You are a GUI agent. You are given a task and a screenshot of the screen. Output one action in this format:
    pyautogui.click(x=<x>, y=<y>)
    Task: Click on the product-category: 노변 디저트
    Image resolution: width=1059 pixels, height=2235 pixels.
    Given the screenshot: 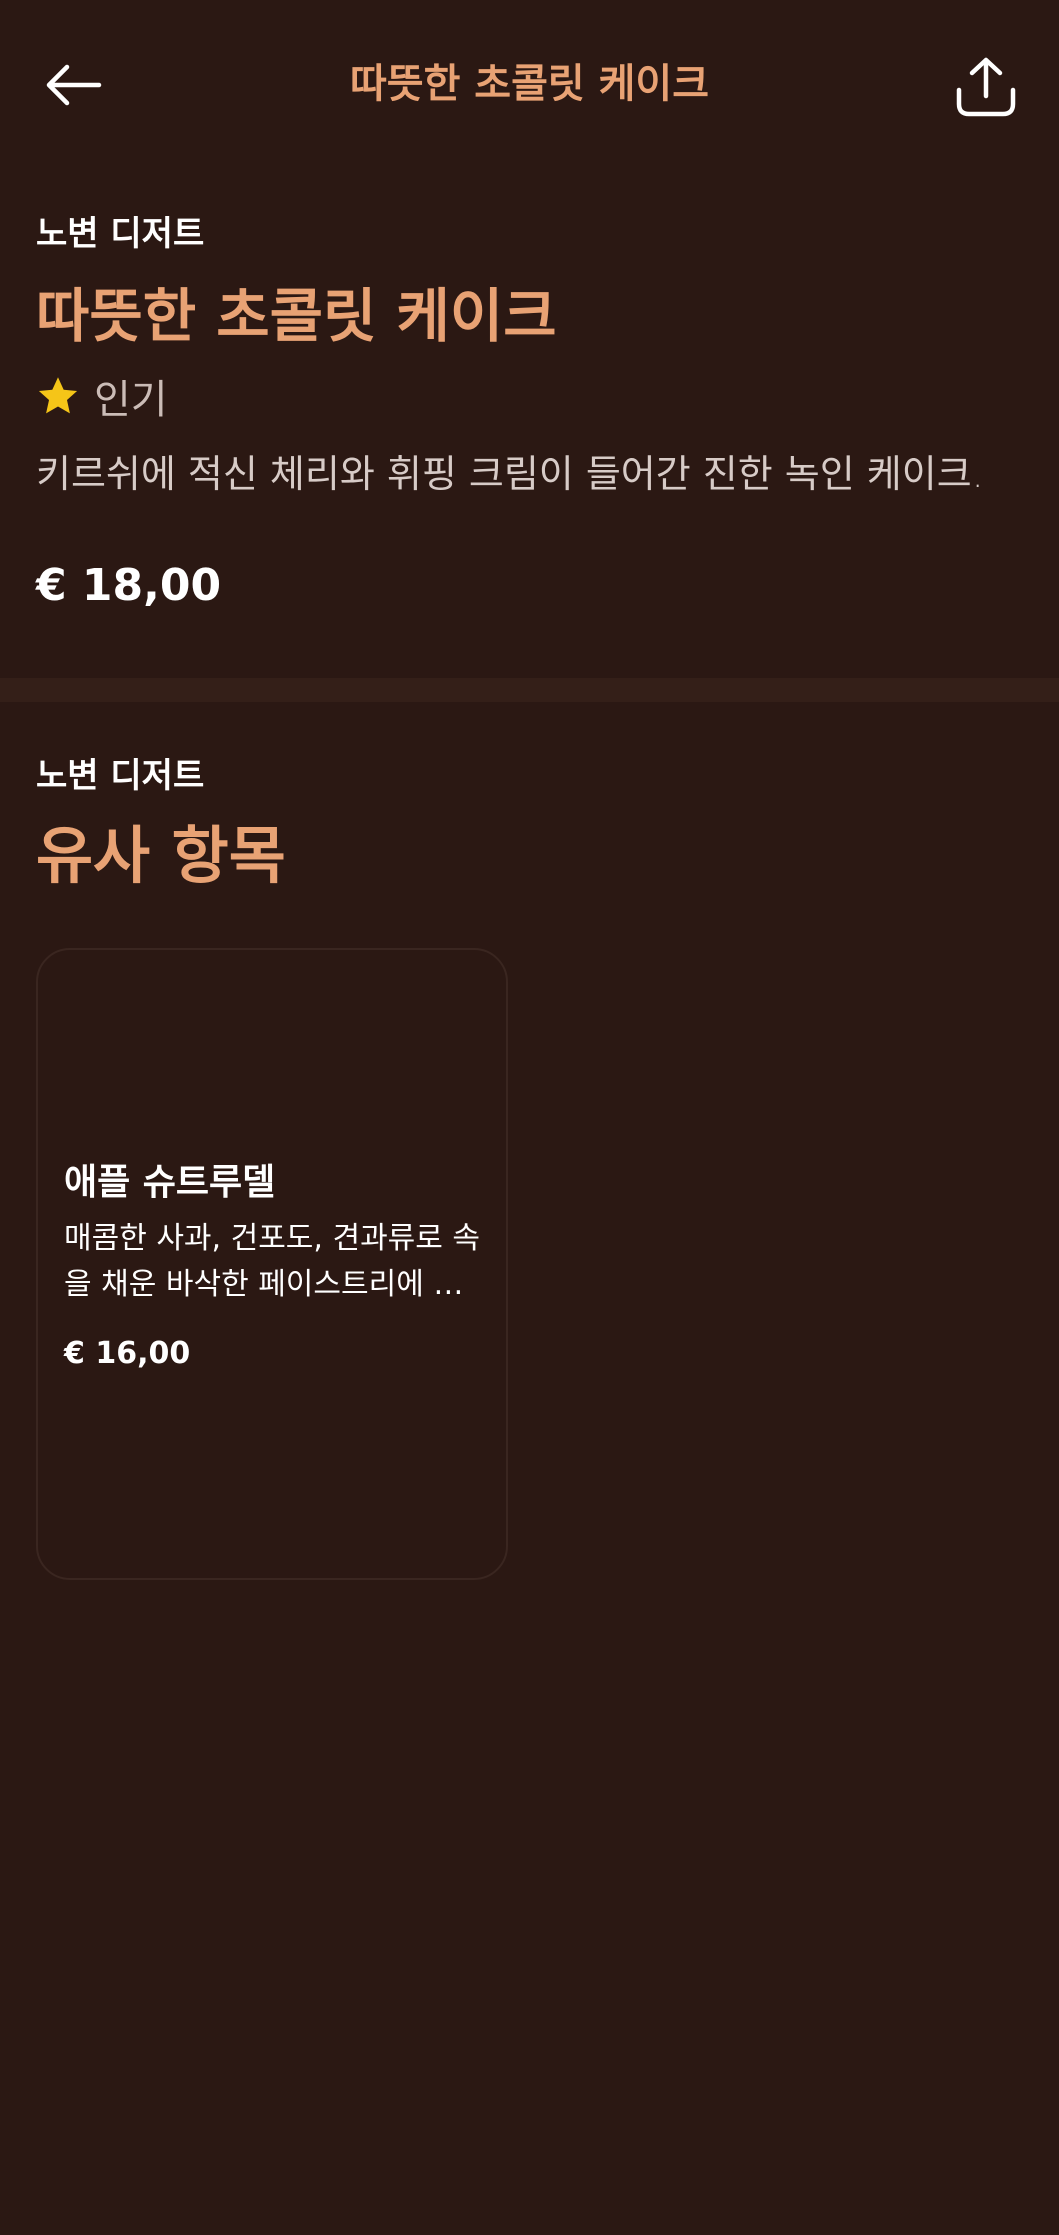 What is the action you would take?
    pyautogui.click(x=120, y=234)
    